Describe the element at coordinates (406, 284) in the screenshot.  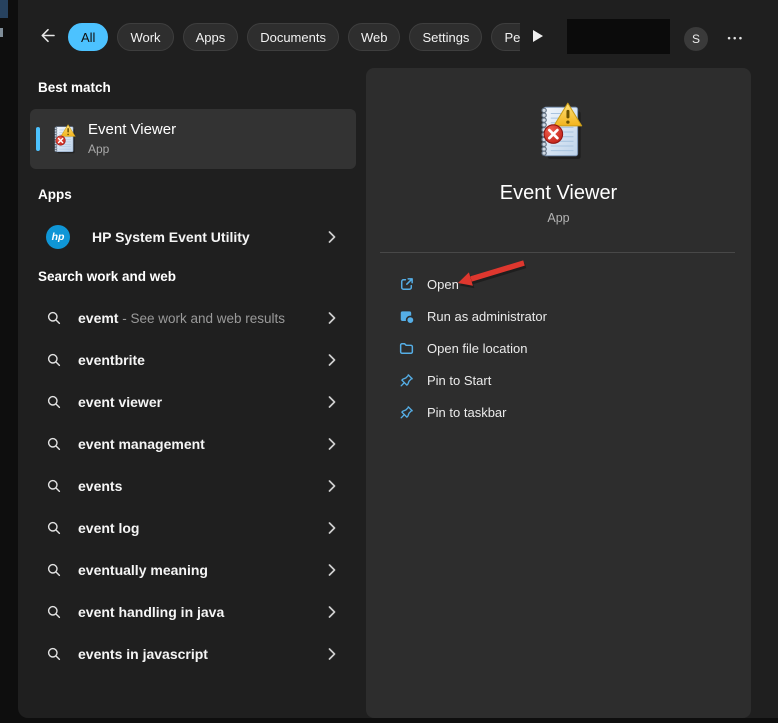
I see `open-external-icon` at that location.